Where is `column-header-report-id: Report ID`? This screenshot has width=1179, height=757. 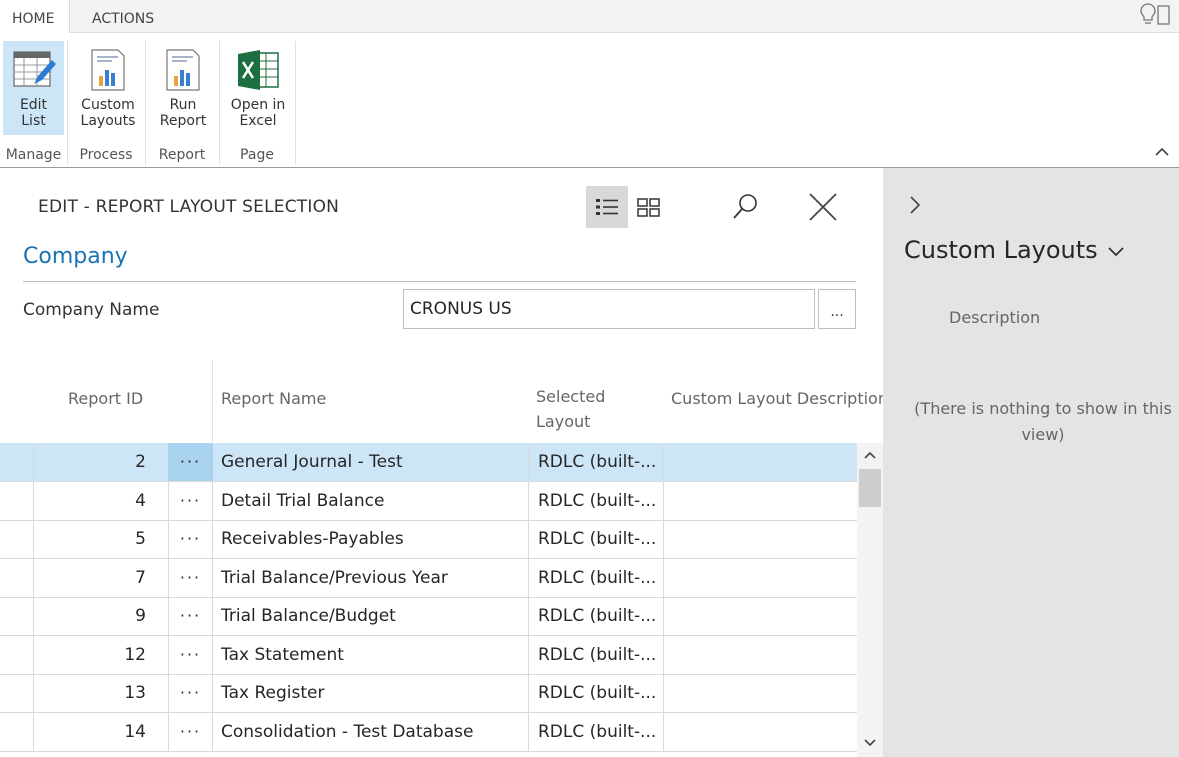 column-header-report-id: Report ID is located at coordinates (105, 398).